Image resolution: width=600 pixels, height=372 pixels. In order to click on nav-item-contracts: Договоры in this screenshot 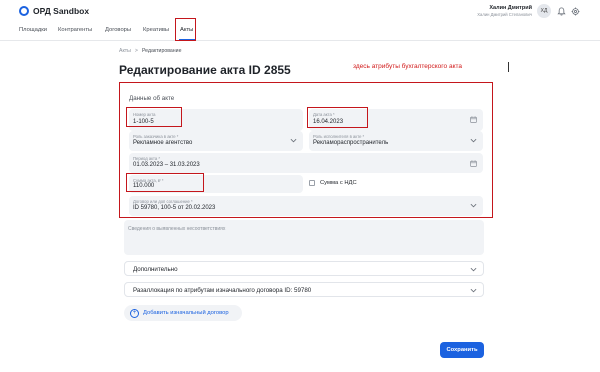, I will do `click(118, 30)`.